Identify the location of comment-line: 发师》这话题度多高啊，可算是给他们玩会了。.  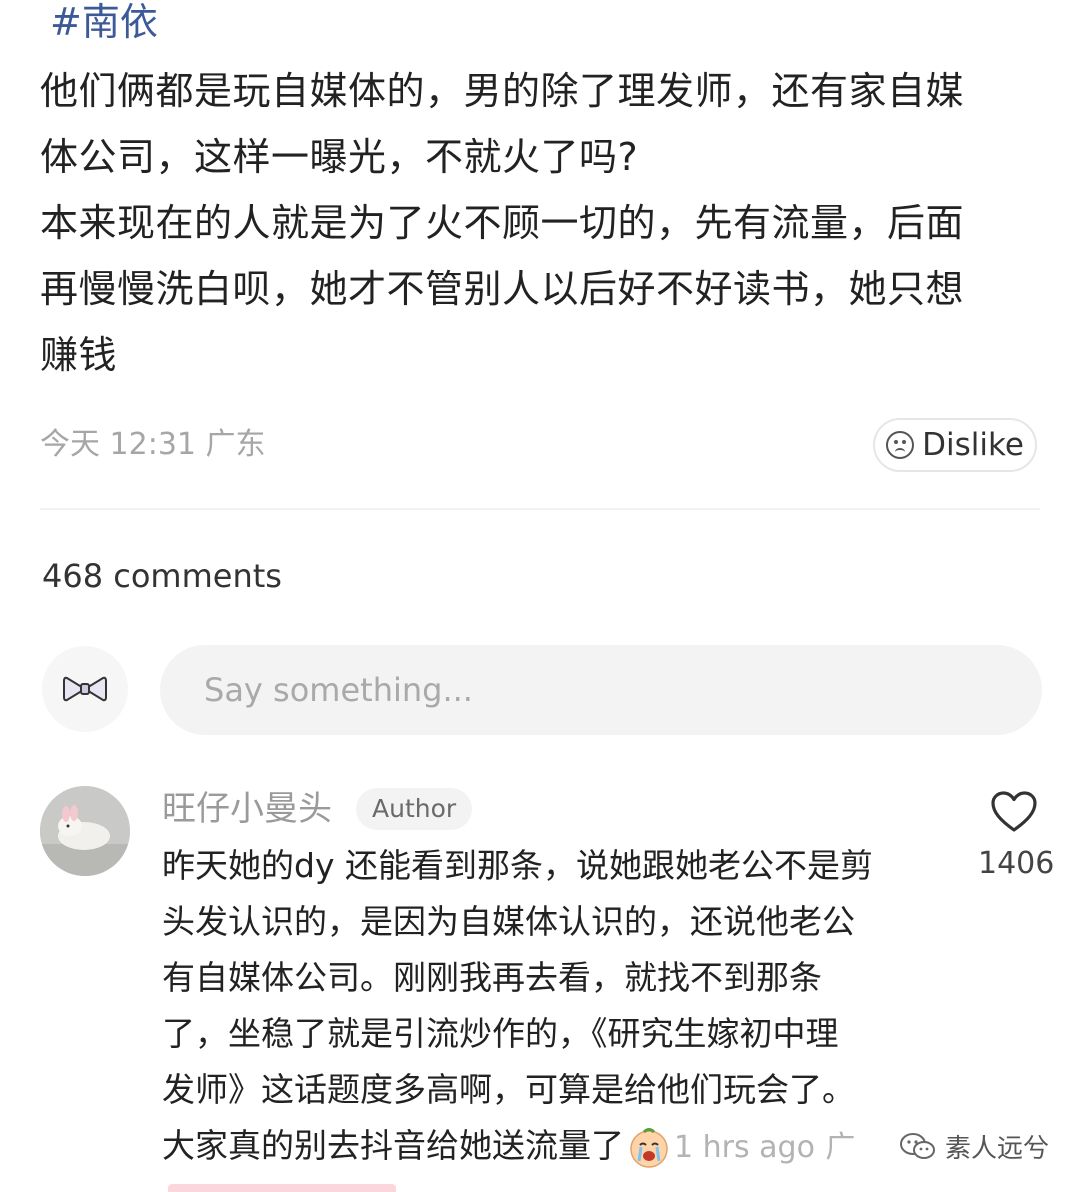
(508, 1089).